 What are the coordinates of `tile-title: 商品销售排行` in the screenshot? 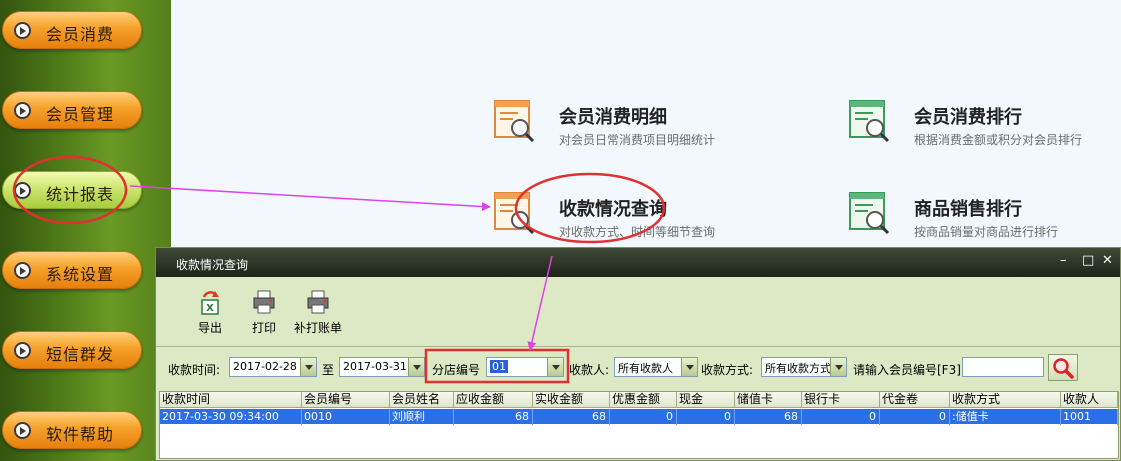 It's located at (968, 209).